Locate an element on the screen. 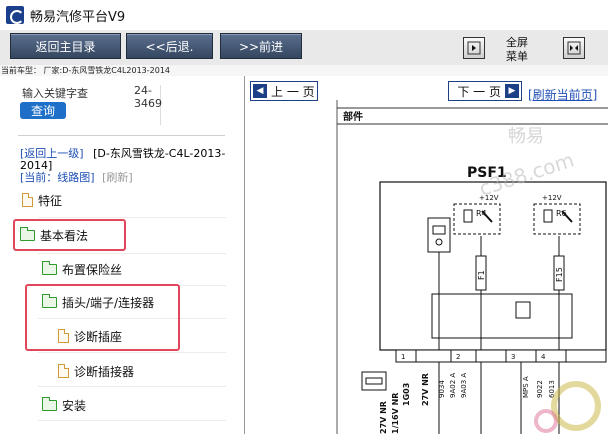 The width and height of the screenshot is (608, 434). code-label: MPS A is located at coordinates (526, 387).